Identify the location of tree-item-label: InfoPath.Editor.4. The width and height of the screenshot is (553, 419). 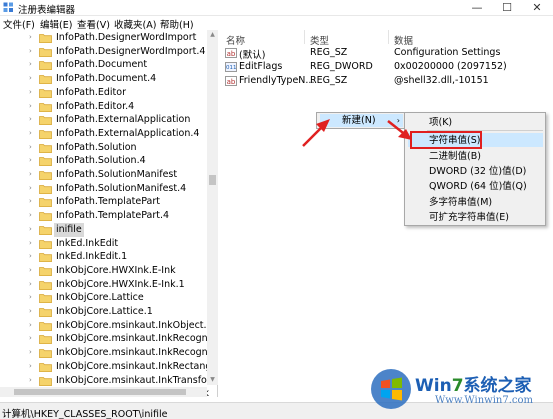
(95, 106).